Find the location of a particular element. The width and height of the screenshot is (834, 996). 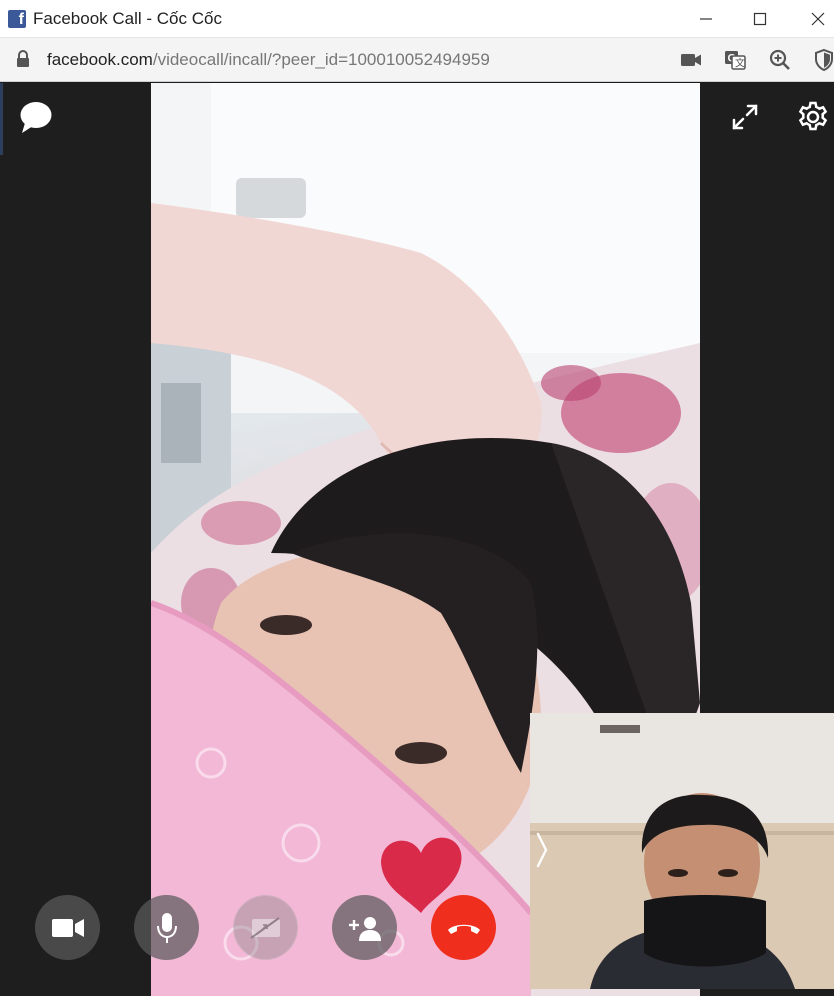

close-button is located at coordinates (815, 19).